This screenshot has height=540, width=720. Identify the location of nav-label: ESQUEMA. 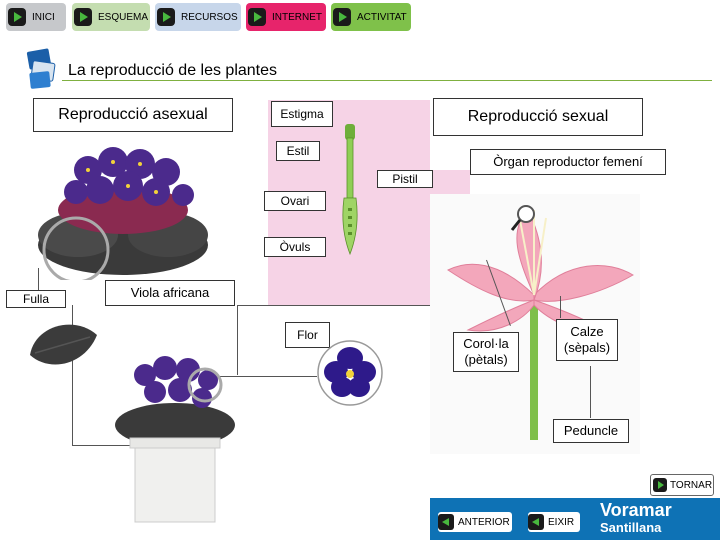
(123, 17).